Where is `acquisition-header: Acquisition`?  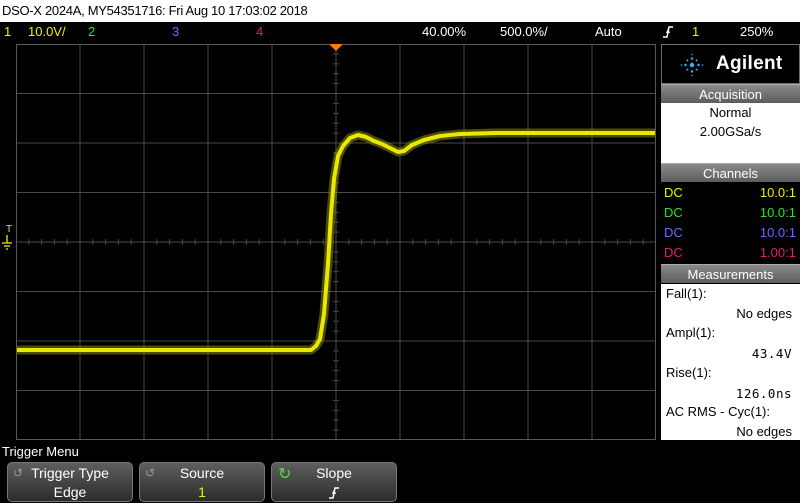
acquisition-header: Acquisition is located at coordinates (730, 93).